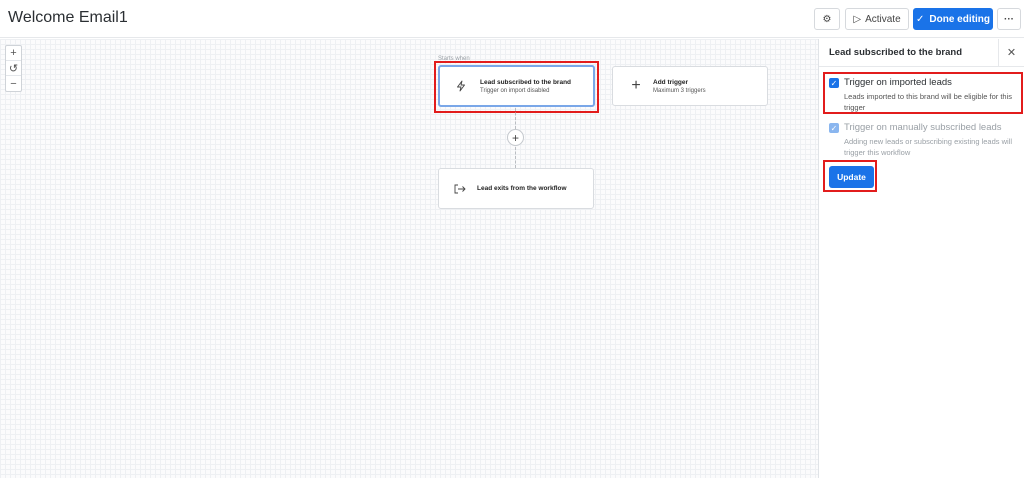 The width and height of the screenshot is (1024, 478). Describe the element at coordinates (851, 177) in the screenshot. I see `update-button: Update` at that location.